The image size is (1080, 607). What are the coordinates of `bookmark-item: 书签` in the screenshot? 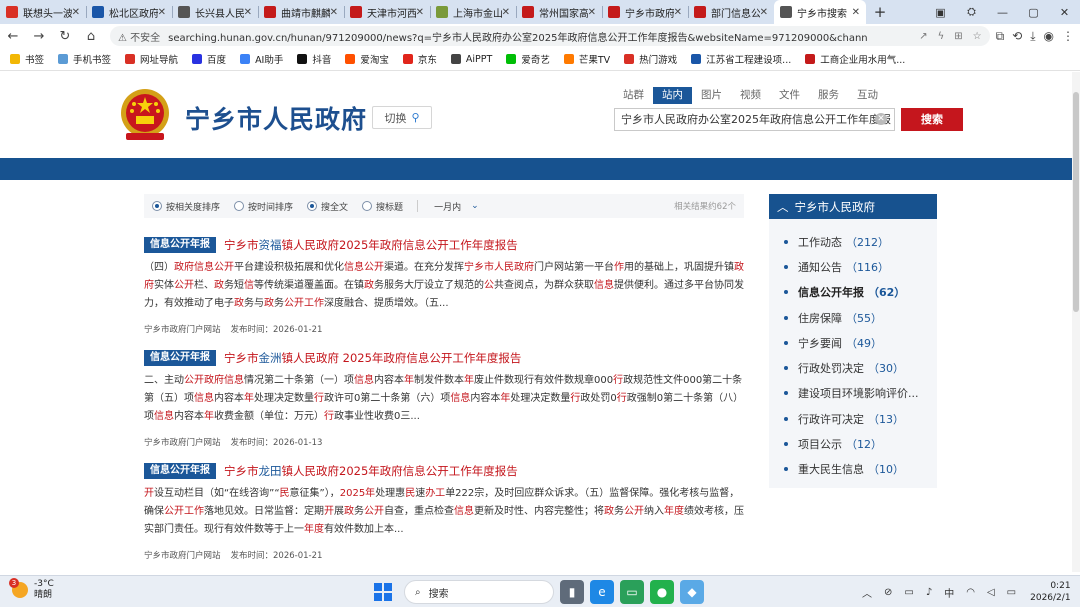 It's located at (27, 59).